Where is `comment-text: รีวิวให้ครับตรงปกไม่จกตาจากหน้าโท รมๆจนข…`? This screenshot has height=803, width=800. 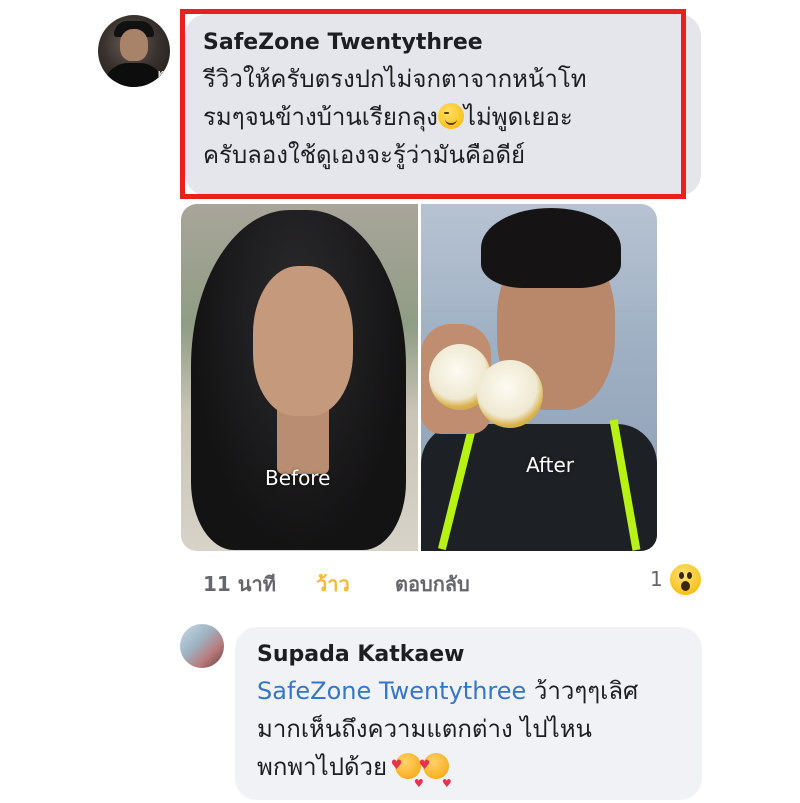
comment-text: รีวิวให้ครับตรงปกไม่จกตาจากหน้าโท รมๆจนข… is located at coordinates (438, 117).